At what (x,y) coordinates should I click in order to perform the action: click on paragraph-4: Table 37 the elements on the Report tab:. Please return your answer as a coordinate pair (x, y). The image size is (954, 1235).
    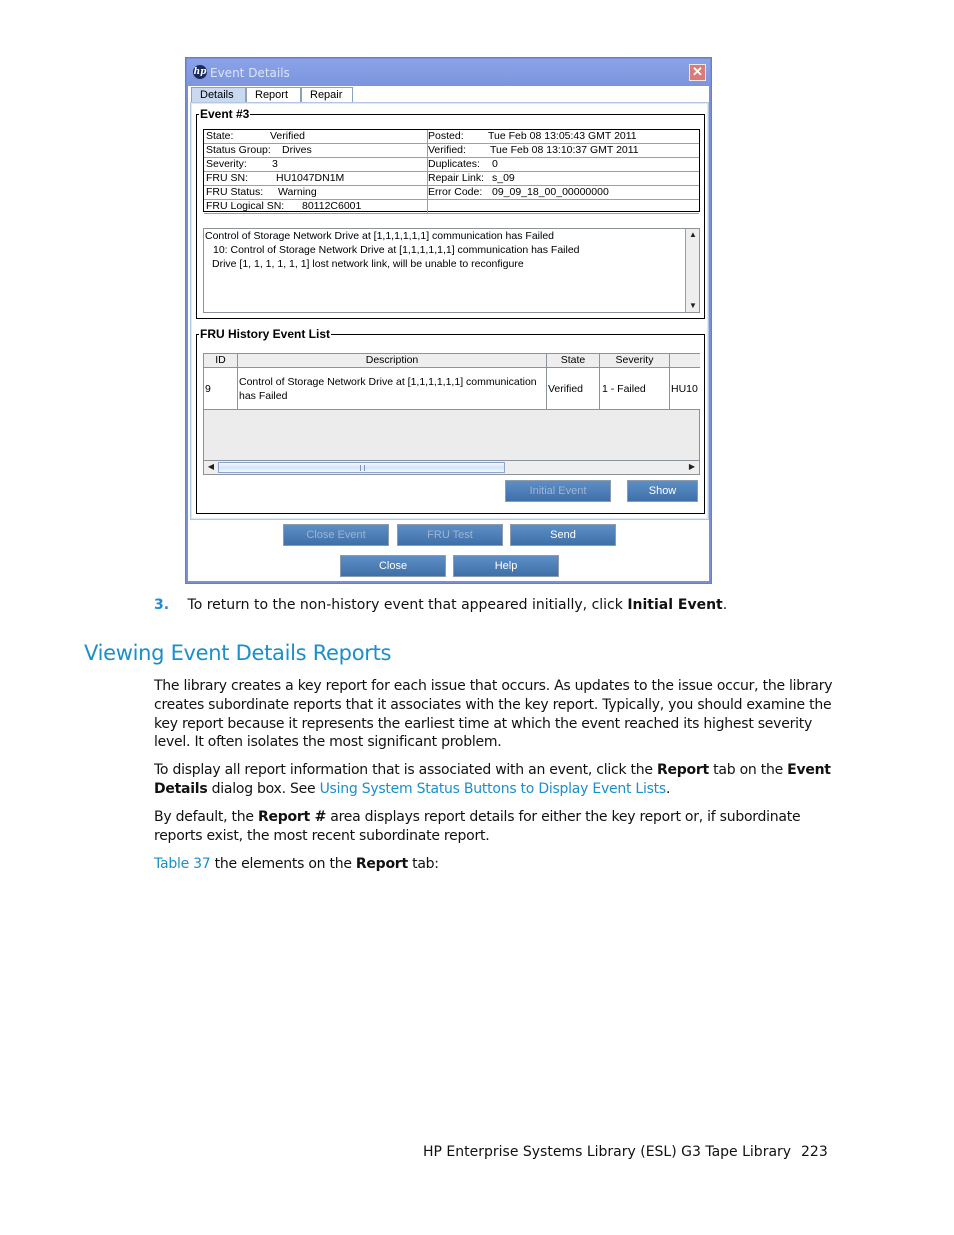
    Looking at the image, I should click on (494, 864).